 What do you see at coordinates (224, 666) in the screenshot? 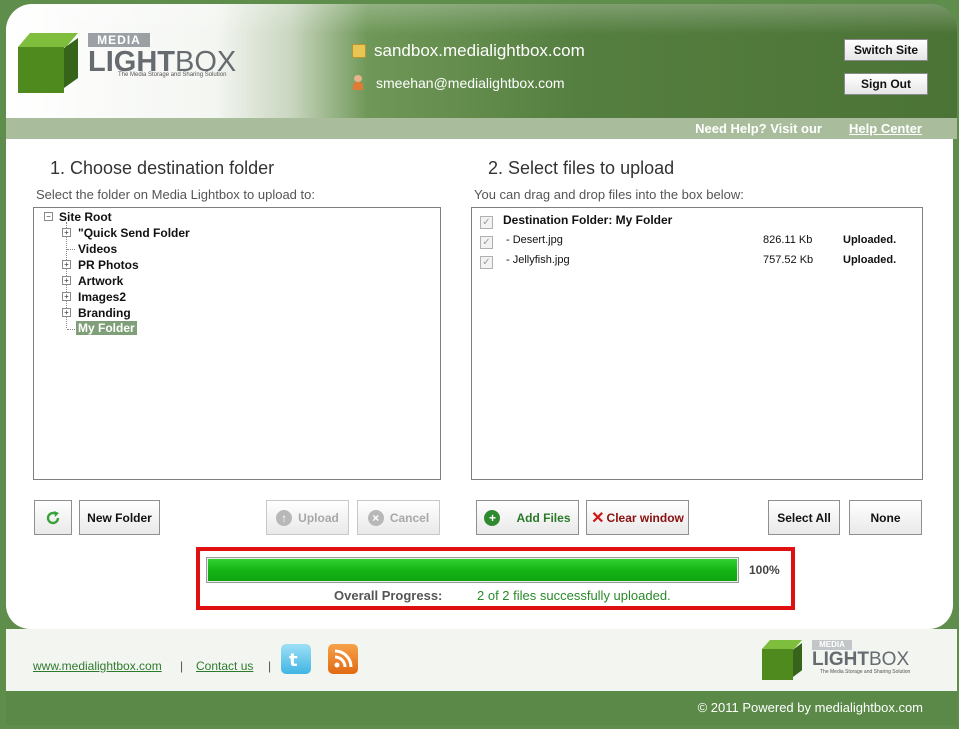
I see `contact-us-link: Contact us` at bounding box center [224, 666].